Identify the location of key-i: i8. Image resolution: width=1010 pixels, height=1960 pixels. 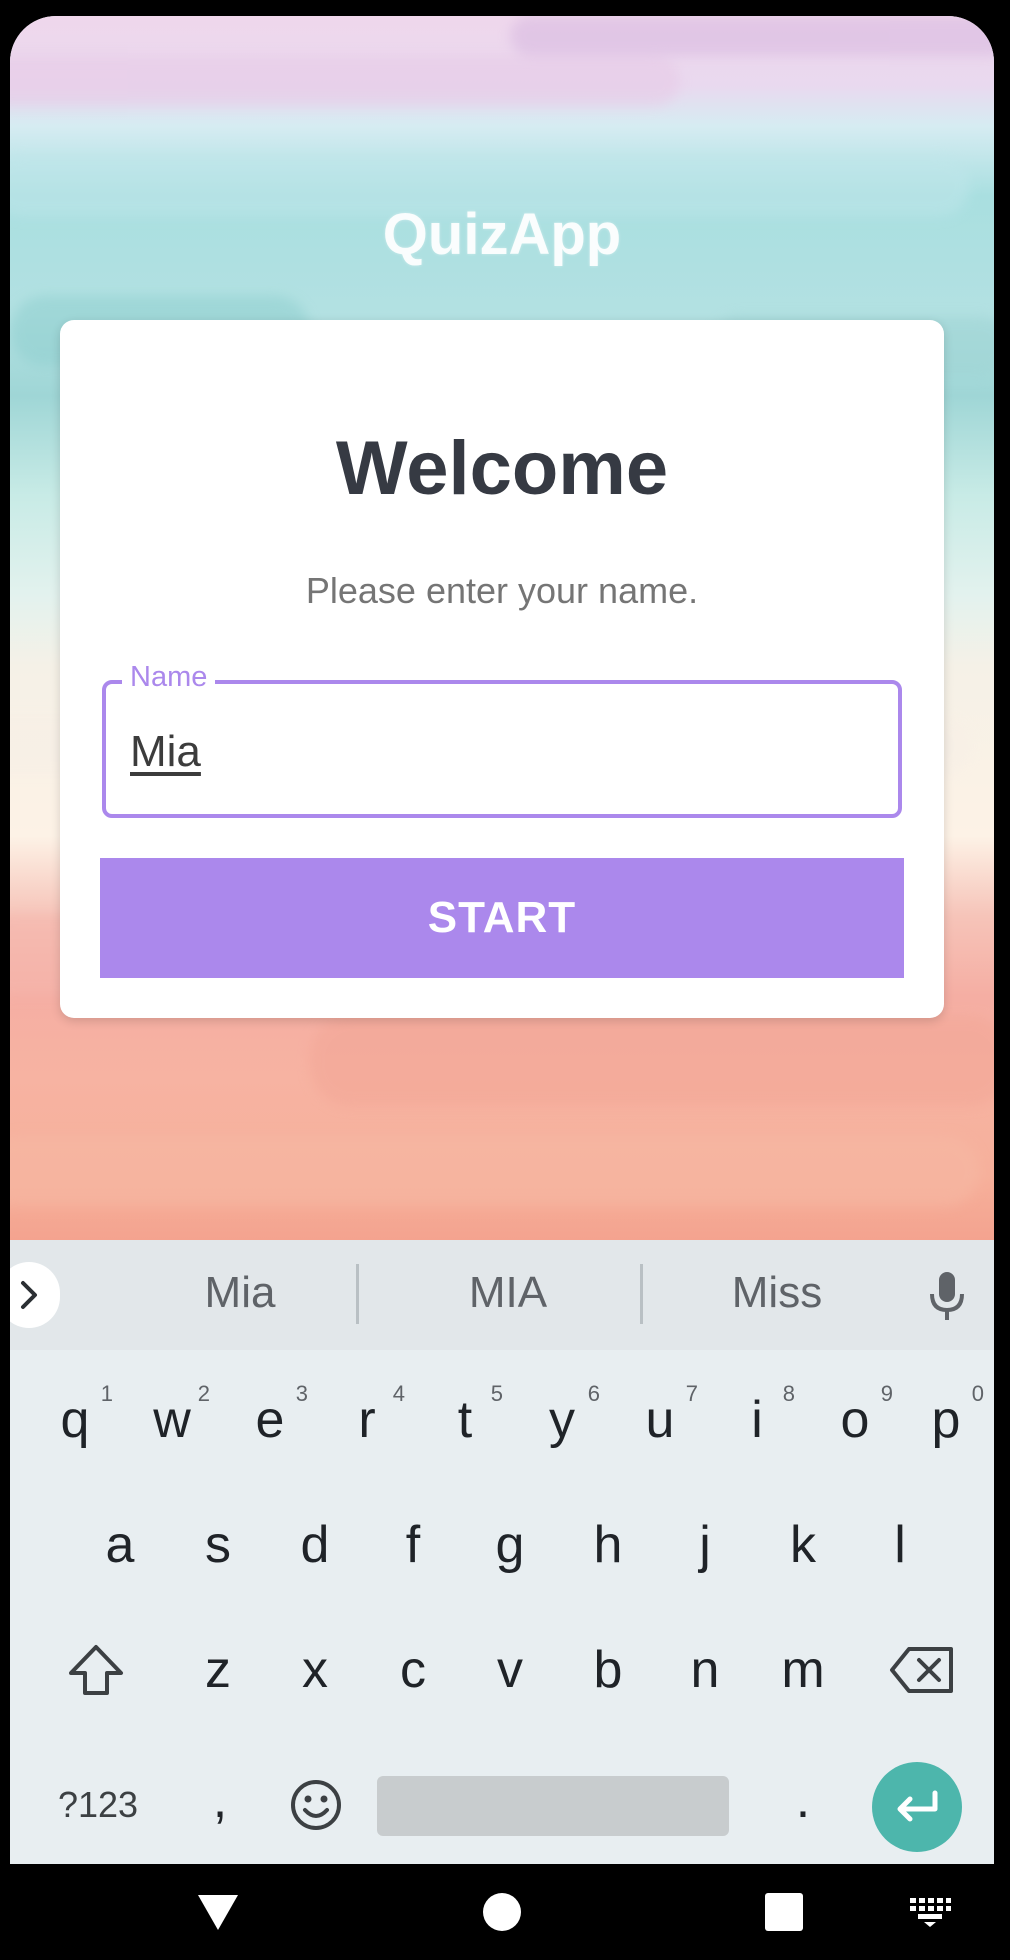
(757, 1420).